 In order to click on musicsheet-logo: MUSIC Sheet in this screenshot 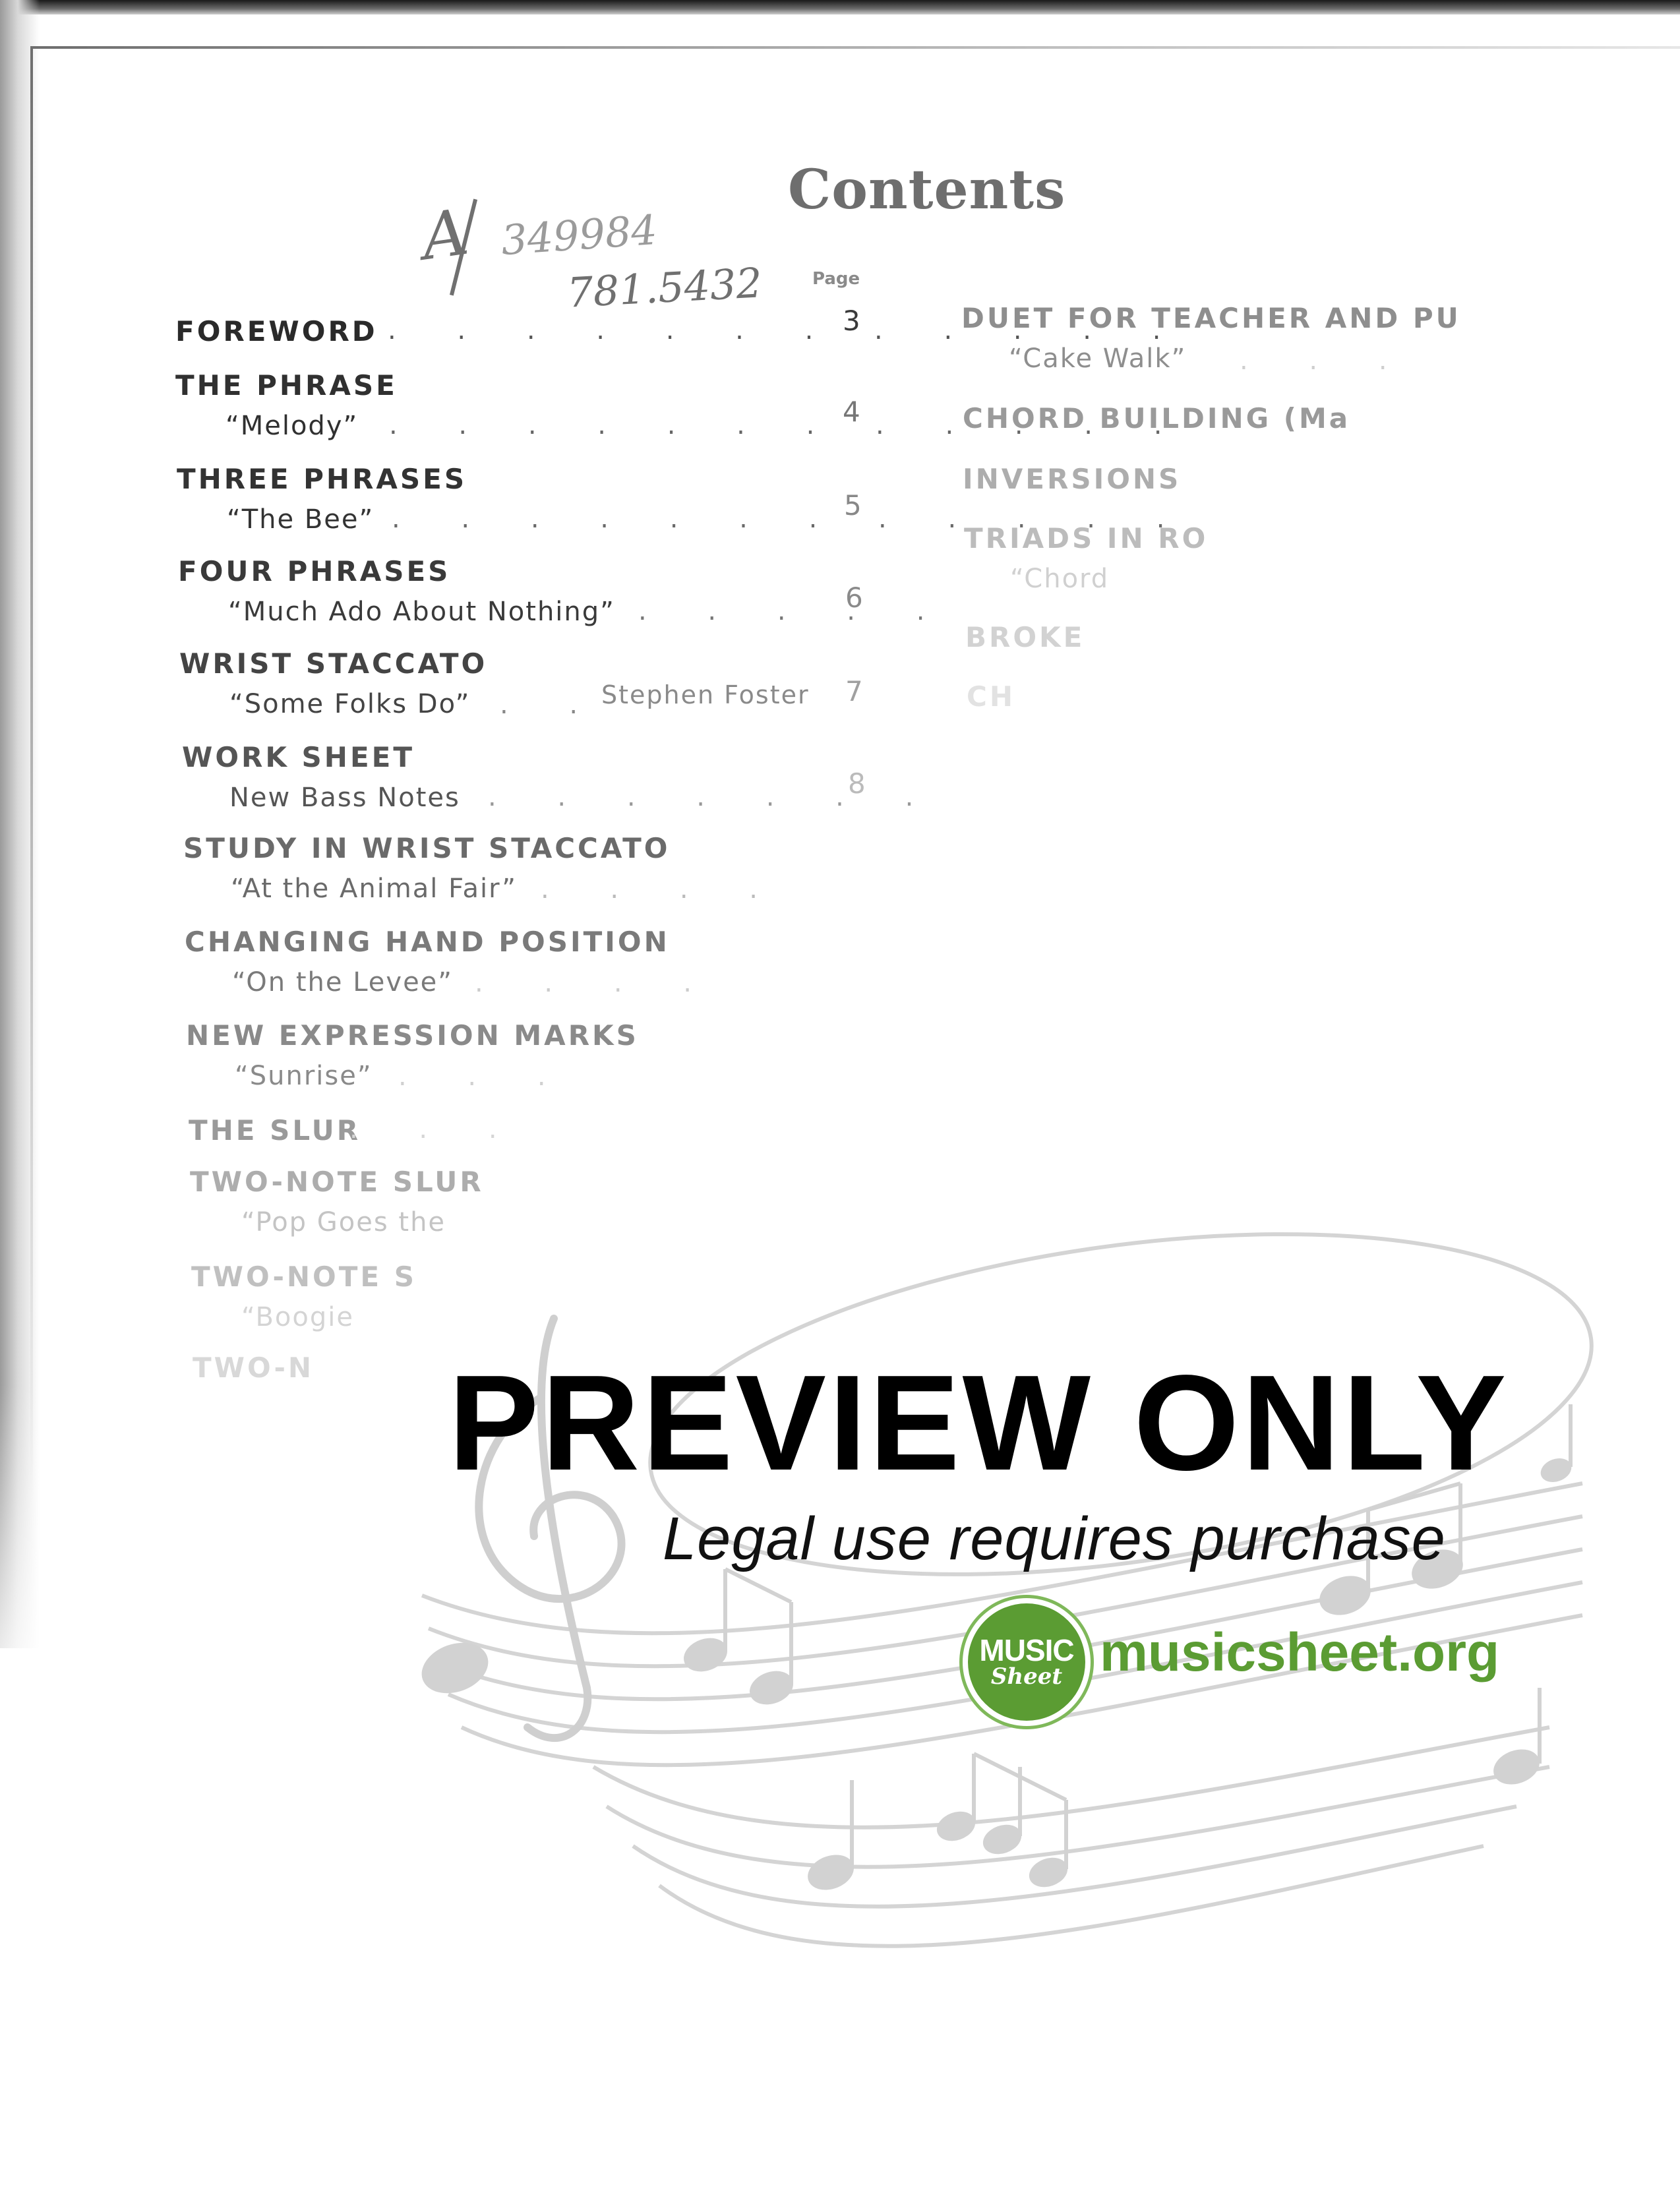, I will do `click(1026, 1662)`.